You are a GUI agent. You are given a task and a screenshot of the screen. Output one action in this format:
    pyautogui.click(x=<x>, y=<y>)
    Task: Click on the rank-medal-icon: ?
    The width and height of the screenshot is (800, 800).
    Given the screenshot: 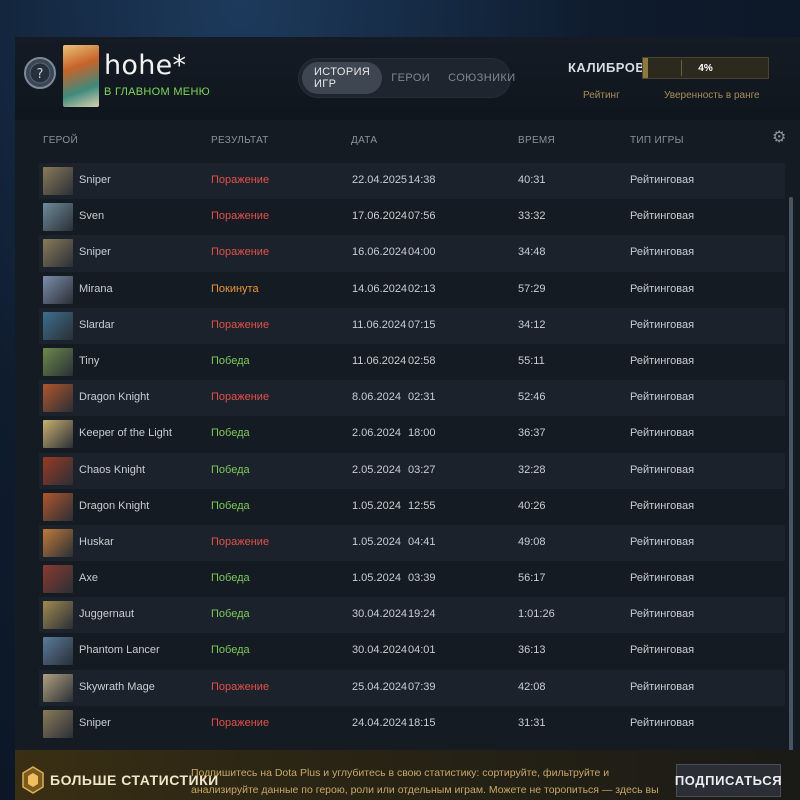 What is the action you would take?
    pyautogui.click(x=40, y=73)
    